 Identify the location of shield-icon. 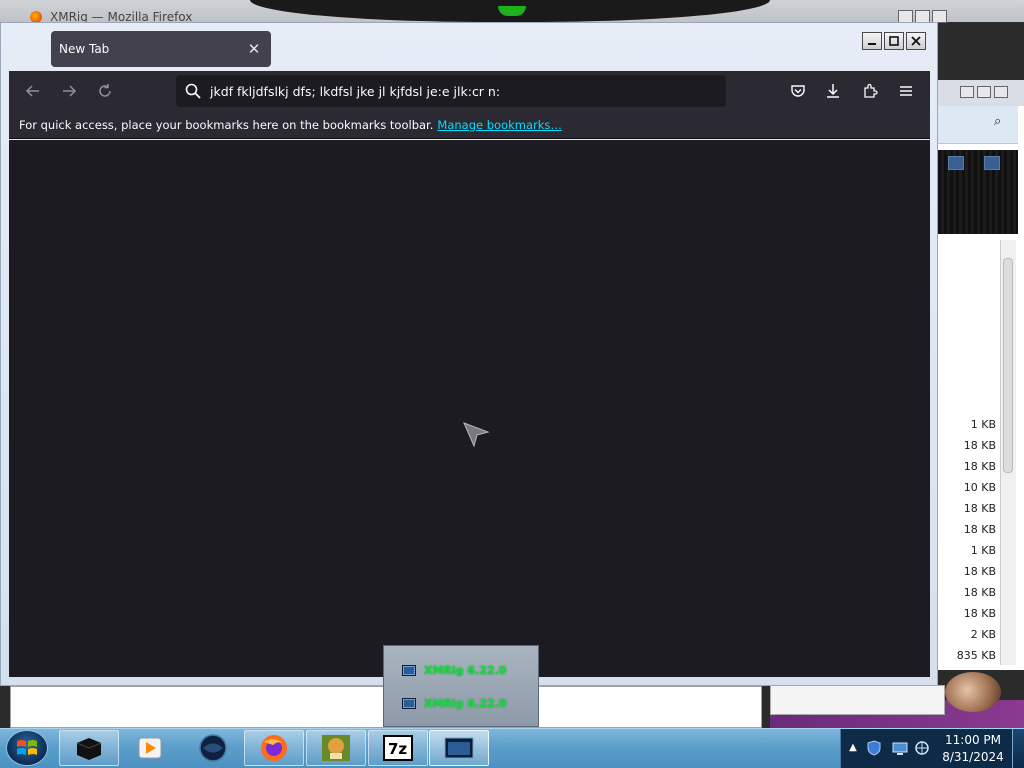
(874, 748).